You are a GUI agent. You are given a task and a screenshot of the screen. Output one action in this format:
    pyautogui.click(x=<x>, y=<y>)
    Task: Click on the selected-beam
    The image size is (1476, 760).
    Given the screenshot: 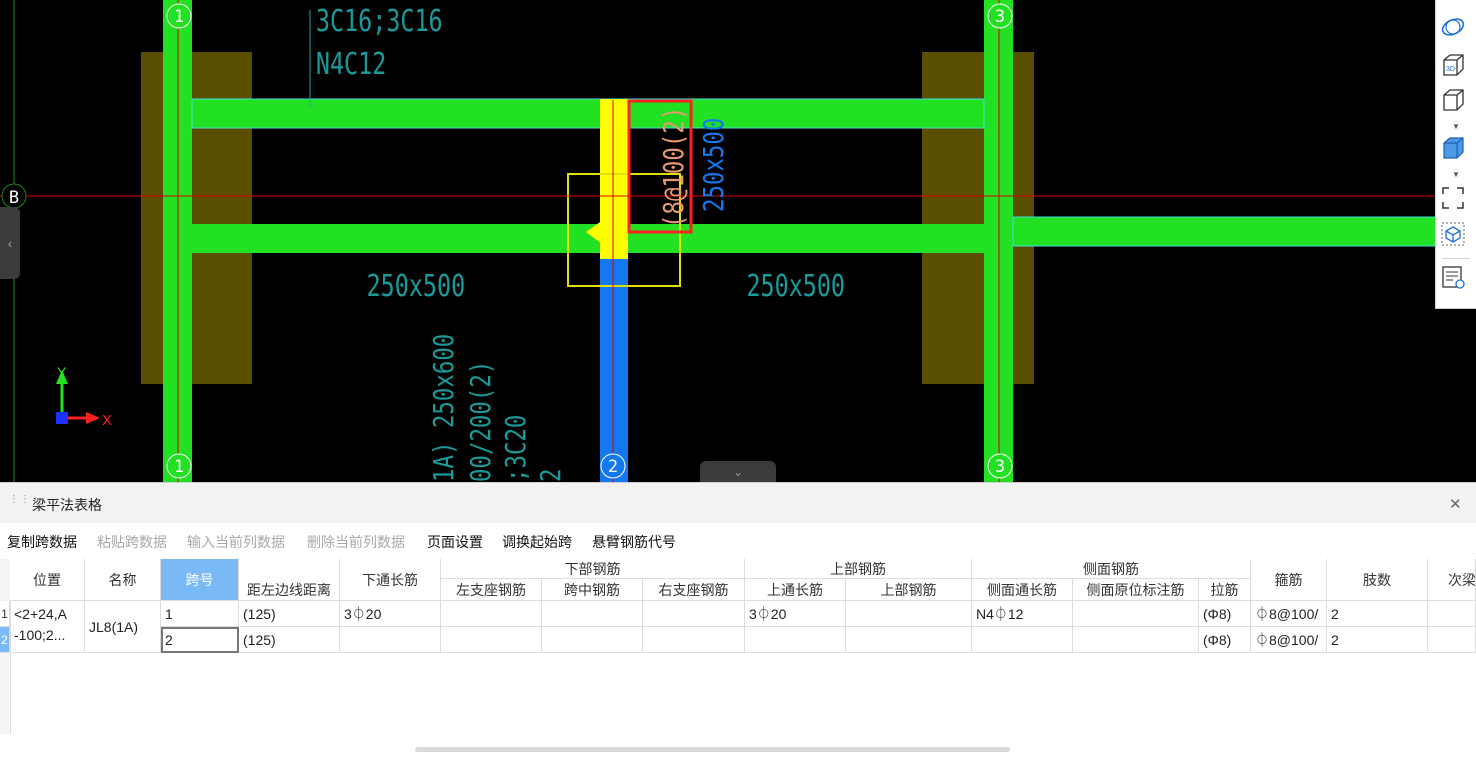 What is the action you would take?
    pyautogui.click(x=614, y=361)
    